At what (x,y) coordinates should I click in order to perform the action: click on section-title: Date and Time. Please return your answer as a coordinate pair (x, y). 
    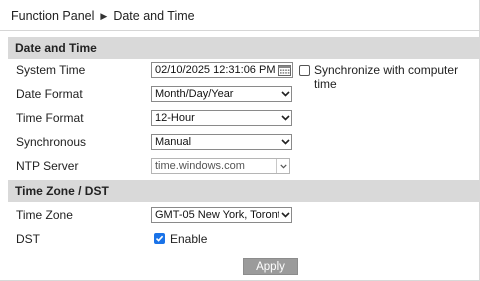
    Looking at the image, I should click on (56, 48).